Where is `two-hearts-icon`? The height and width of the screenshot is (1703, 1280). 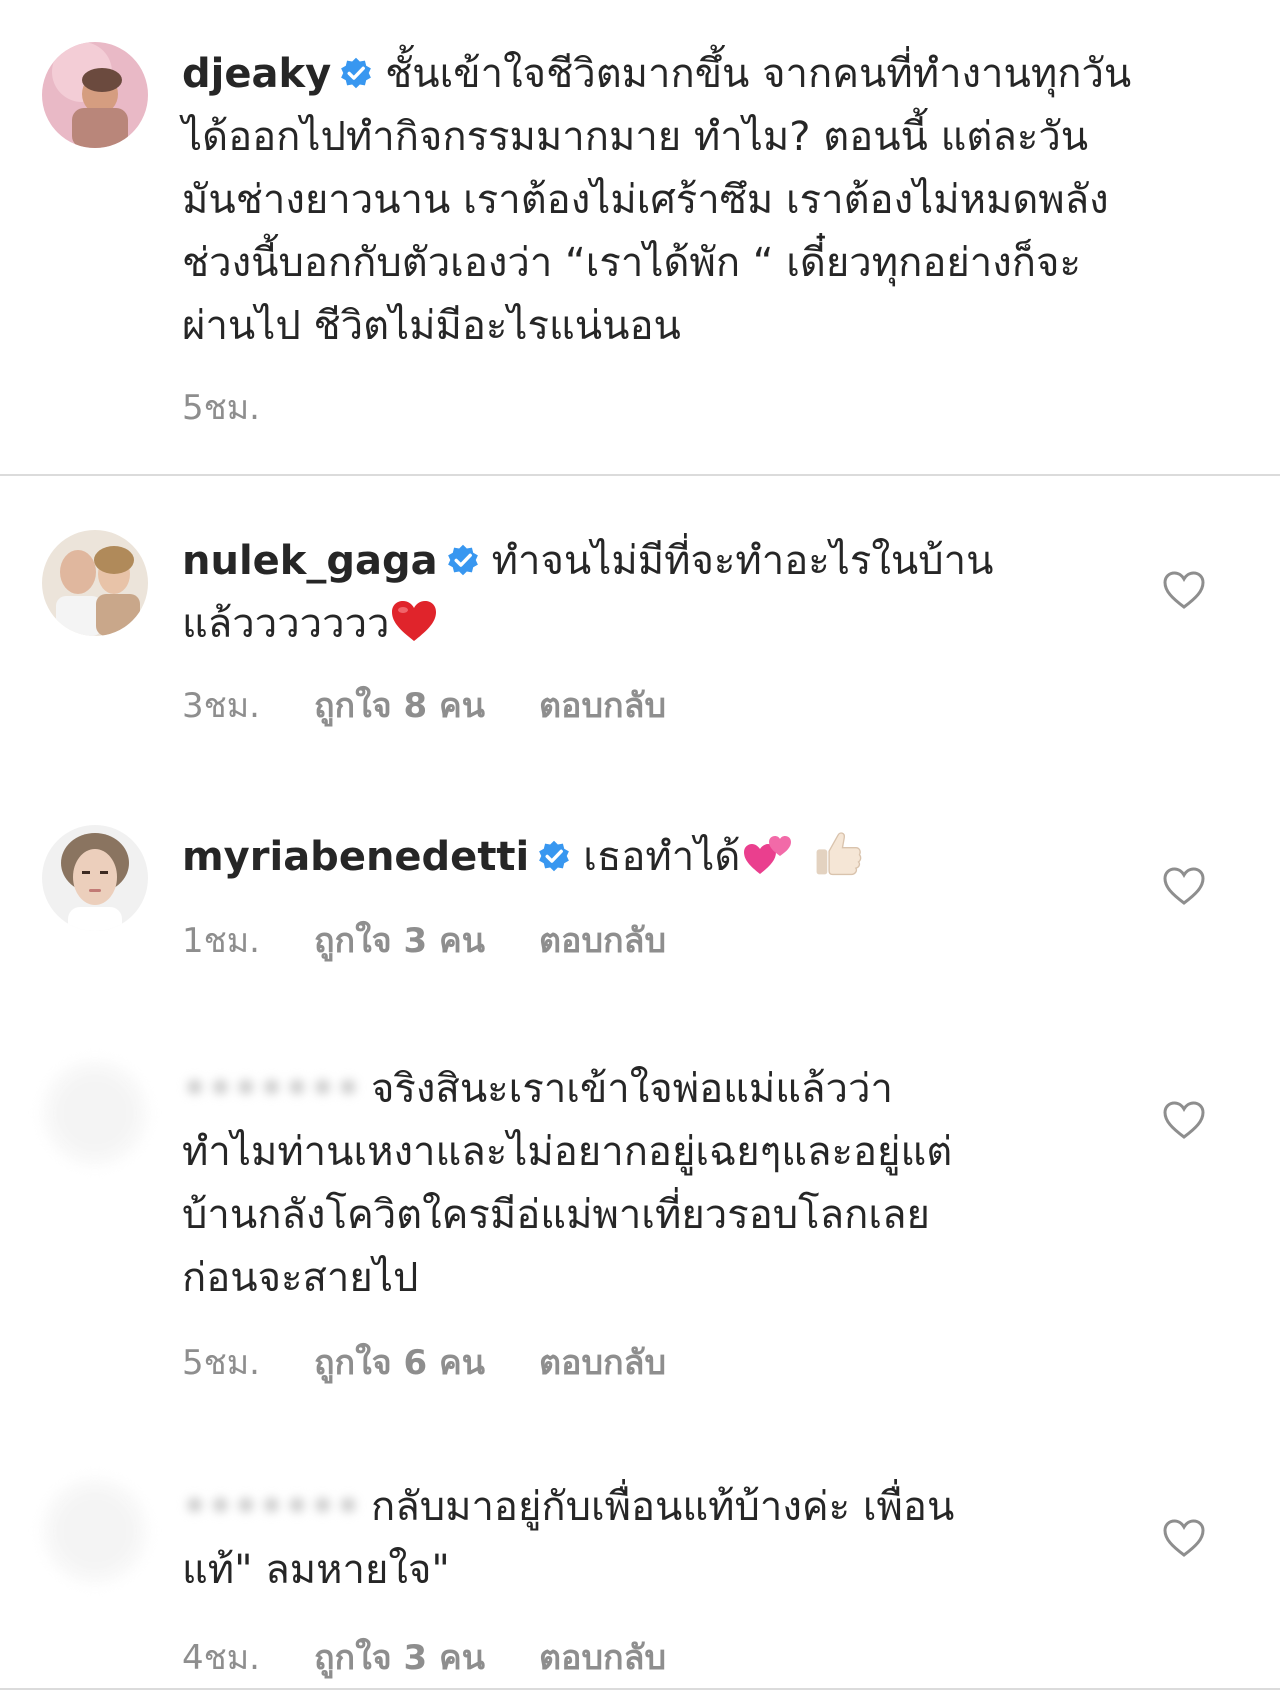
two-hearts-icon is located at coordinates (768, 855).